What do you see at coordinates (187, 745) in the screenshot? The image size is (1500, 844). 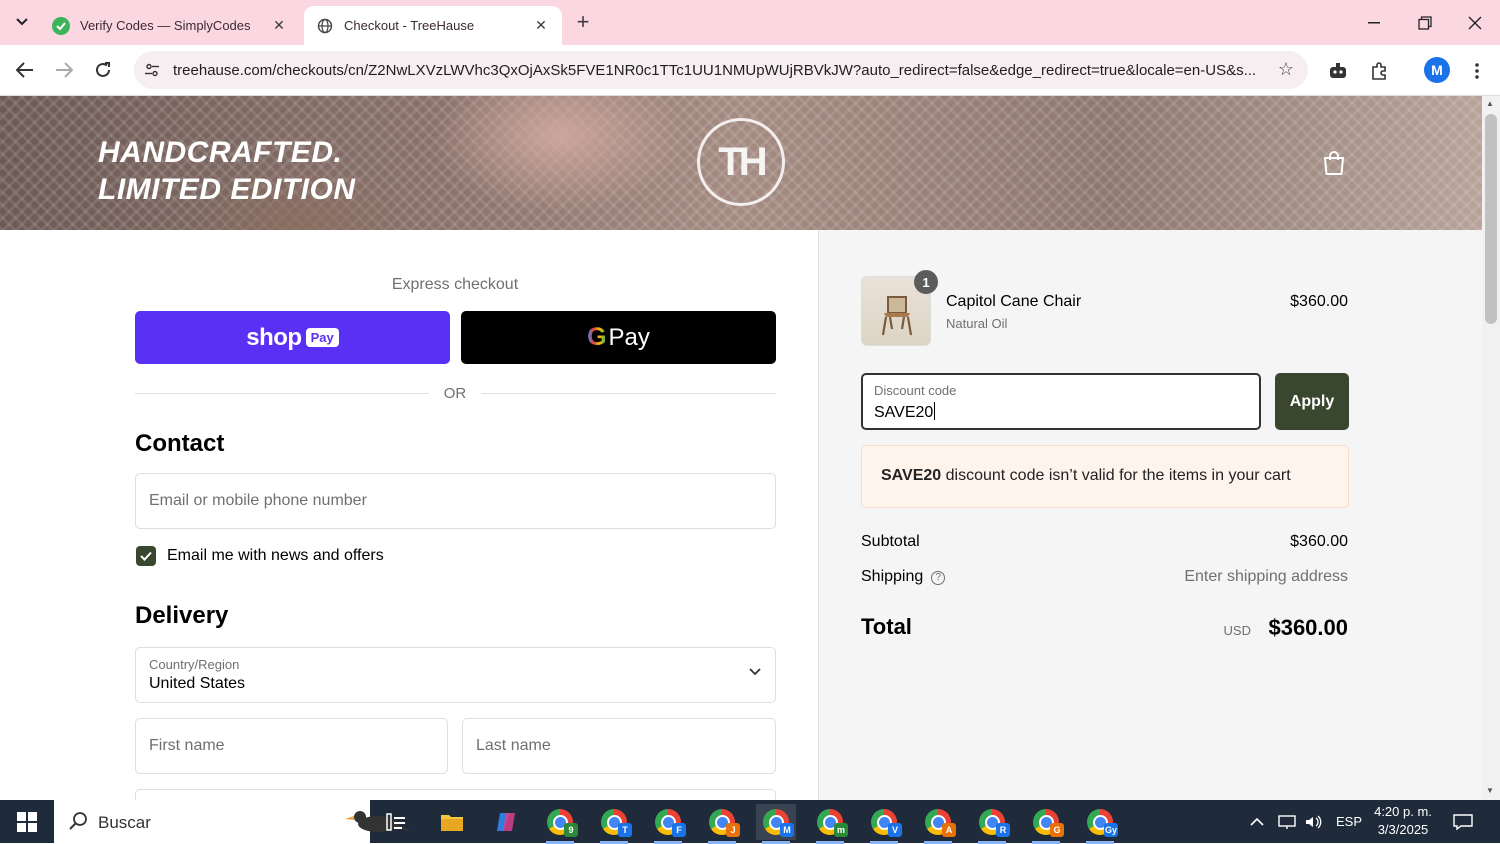 I see `first-name-placeholder: First name` at bounding box center [187, 745].